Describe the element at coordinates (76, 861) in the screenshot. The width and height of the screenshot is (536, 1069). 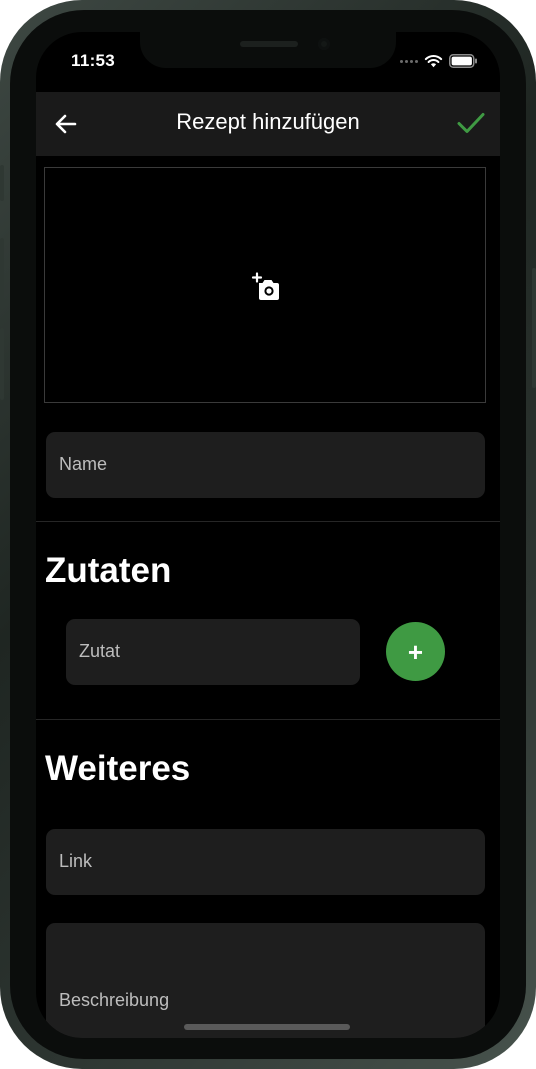
I see `link-placeholder: Link` at that location.